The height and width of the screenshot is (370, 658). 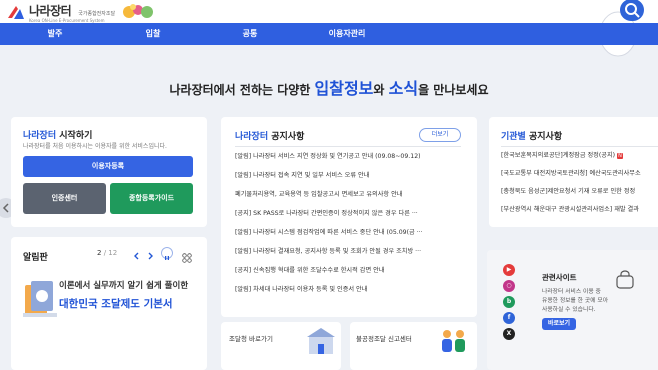 What do you see at coordinates (579, 146) in the screenshot?
I see `agency-divider` at bounding box center [579, 146].